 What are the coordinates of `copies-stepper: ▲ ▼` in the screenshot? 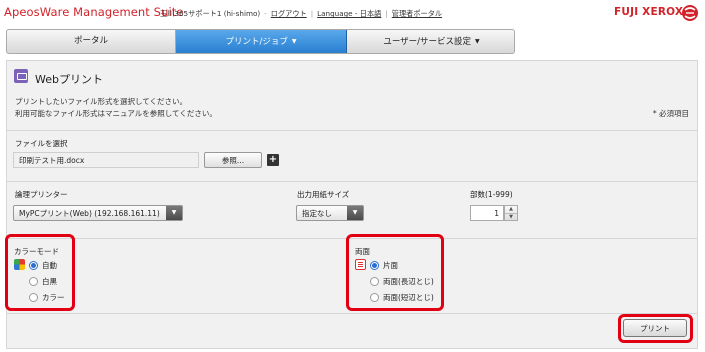 It's located at (511, 213).